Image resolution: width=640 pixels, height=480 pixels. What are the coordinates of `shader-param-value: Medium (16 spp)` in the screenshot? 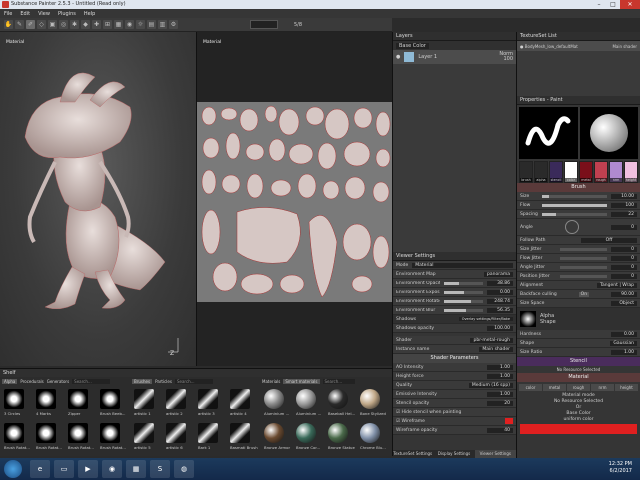 It's located at (490, 385).